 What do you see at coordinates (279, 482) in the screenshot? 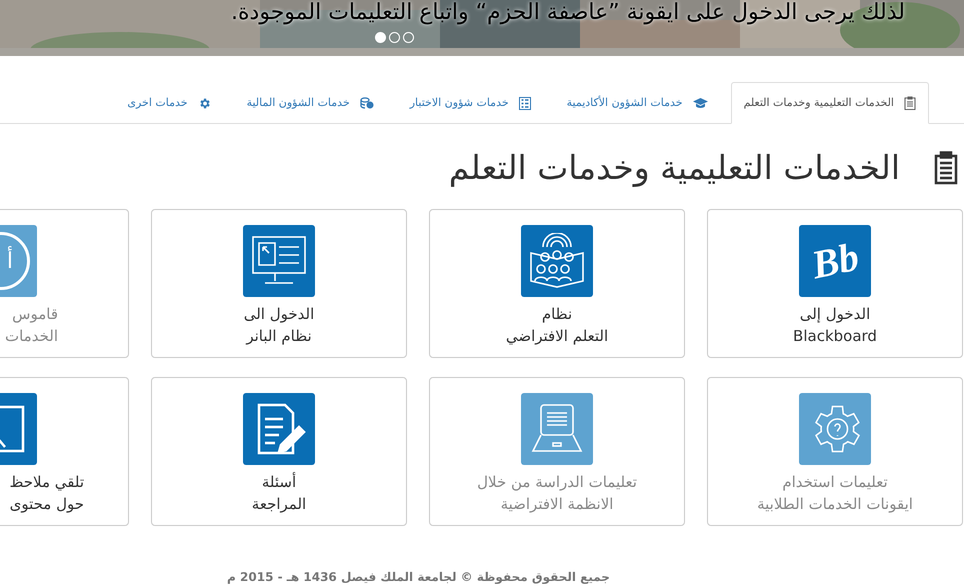
I see `card-label: أسئلة` at bounding box center [279, 482].